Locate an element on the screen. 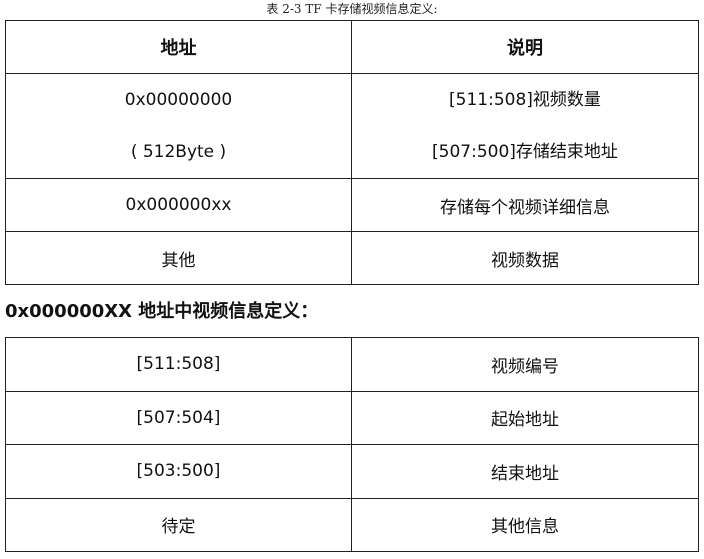  table-row: [511:508] 视频编号 is located at coordinates (352, 364).